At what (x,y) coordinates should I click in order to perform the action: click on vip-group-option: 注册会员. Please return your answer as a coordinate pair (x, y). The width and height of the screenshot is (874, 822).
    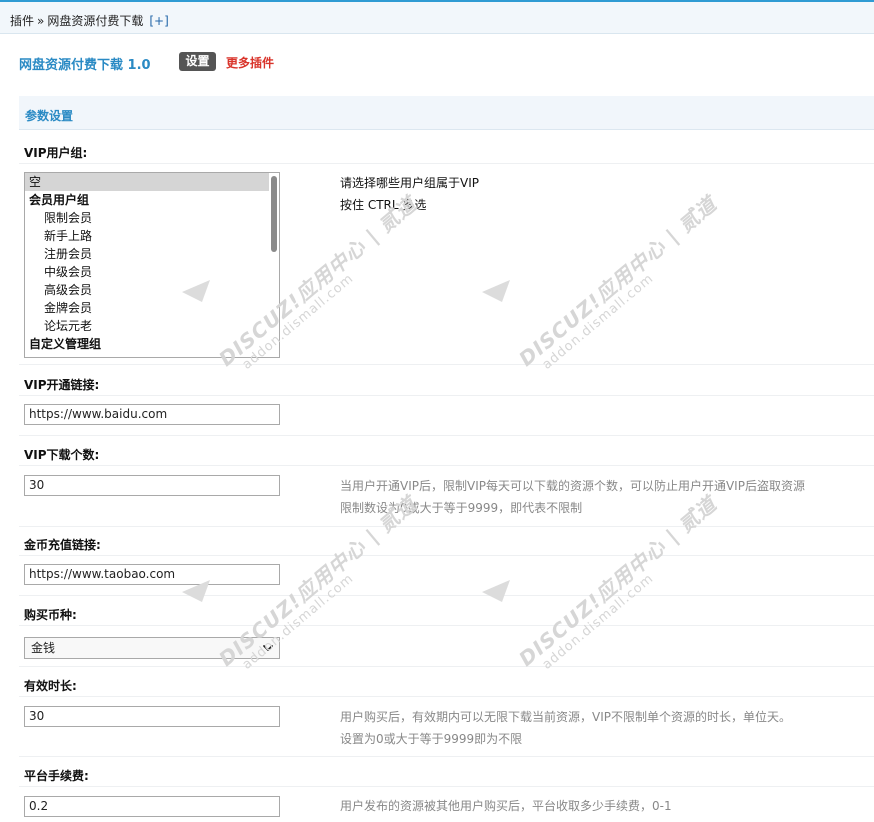
    Looking at the image, I should click on (152, 254).